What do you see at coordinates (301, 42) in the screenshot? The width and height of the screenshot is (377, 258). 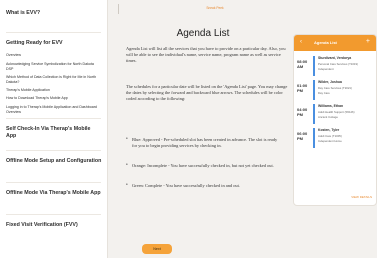 I see `back-arrow-icon: ‹` at bounding box center [301, 42].